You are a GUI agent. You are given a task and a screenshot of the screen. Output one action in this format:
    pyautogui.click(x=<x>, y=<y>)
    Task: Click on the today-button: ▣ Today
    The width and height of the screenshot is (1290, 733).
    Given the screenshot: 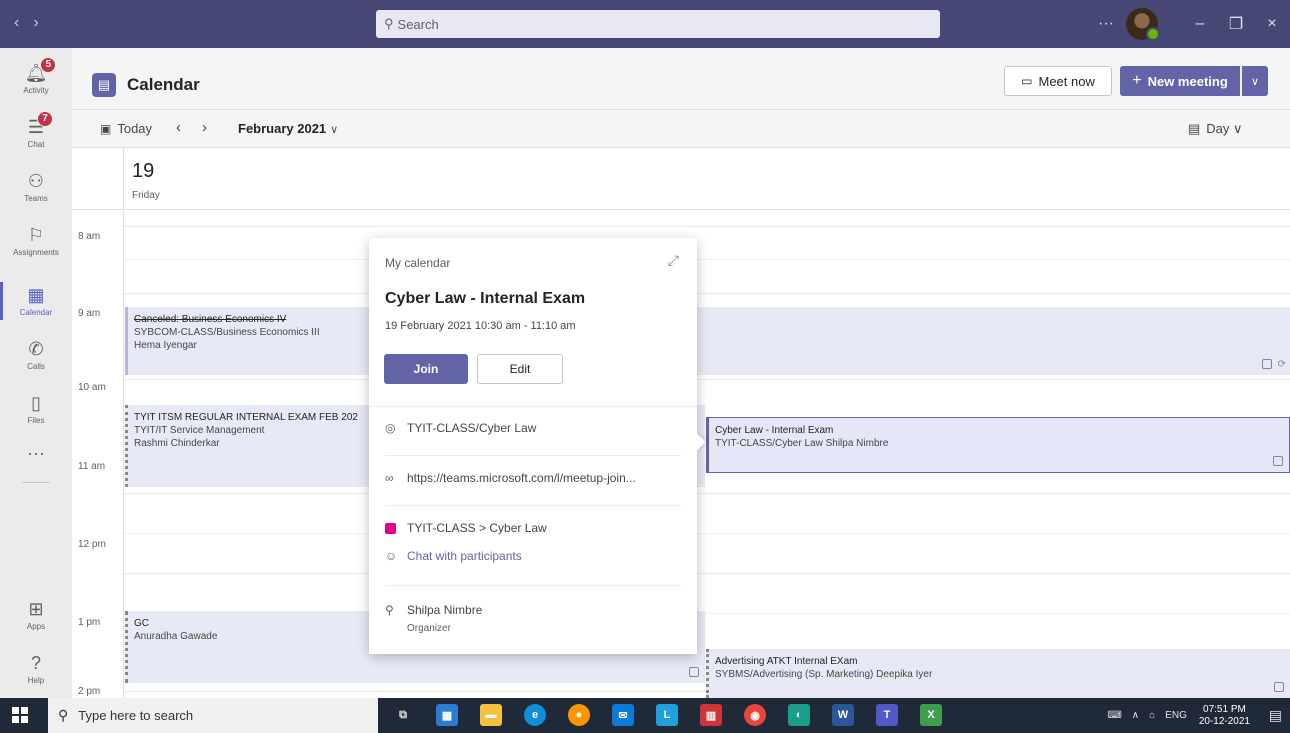 What is the action you would take?
    pyautogui.click(x=126, y=128)
    